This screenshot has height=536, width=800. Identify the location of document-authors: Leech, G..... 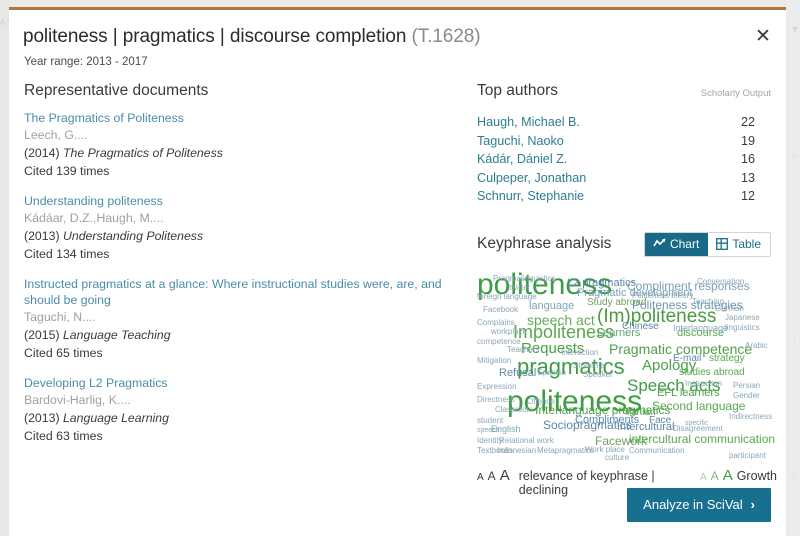
(56, 135).